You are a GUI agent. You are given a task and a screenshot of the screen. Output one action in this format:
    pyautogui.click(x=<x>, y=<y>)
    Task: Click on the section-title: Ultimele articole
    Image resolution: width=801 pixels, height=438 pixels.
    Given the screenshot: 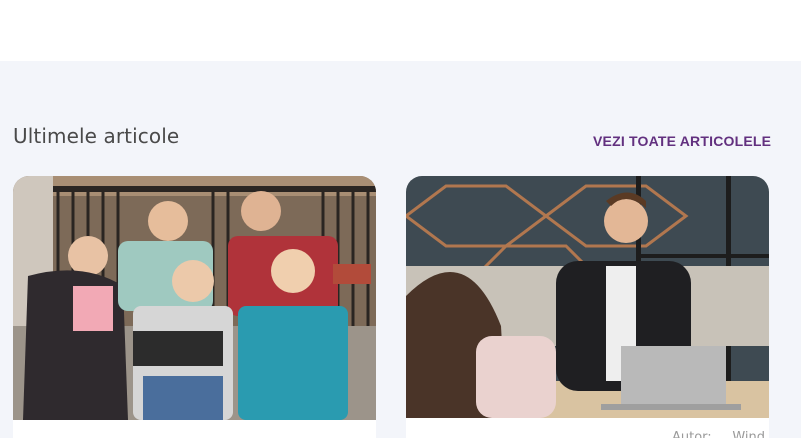 What is the action you would take?
    pyautogui.click(x=96, y=136)
    